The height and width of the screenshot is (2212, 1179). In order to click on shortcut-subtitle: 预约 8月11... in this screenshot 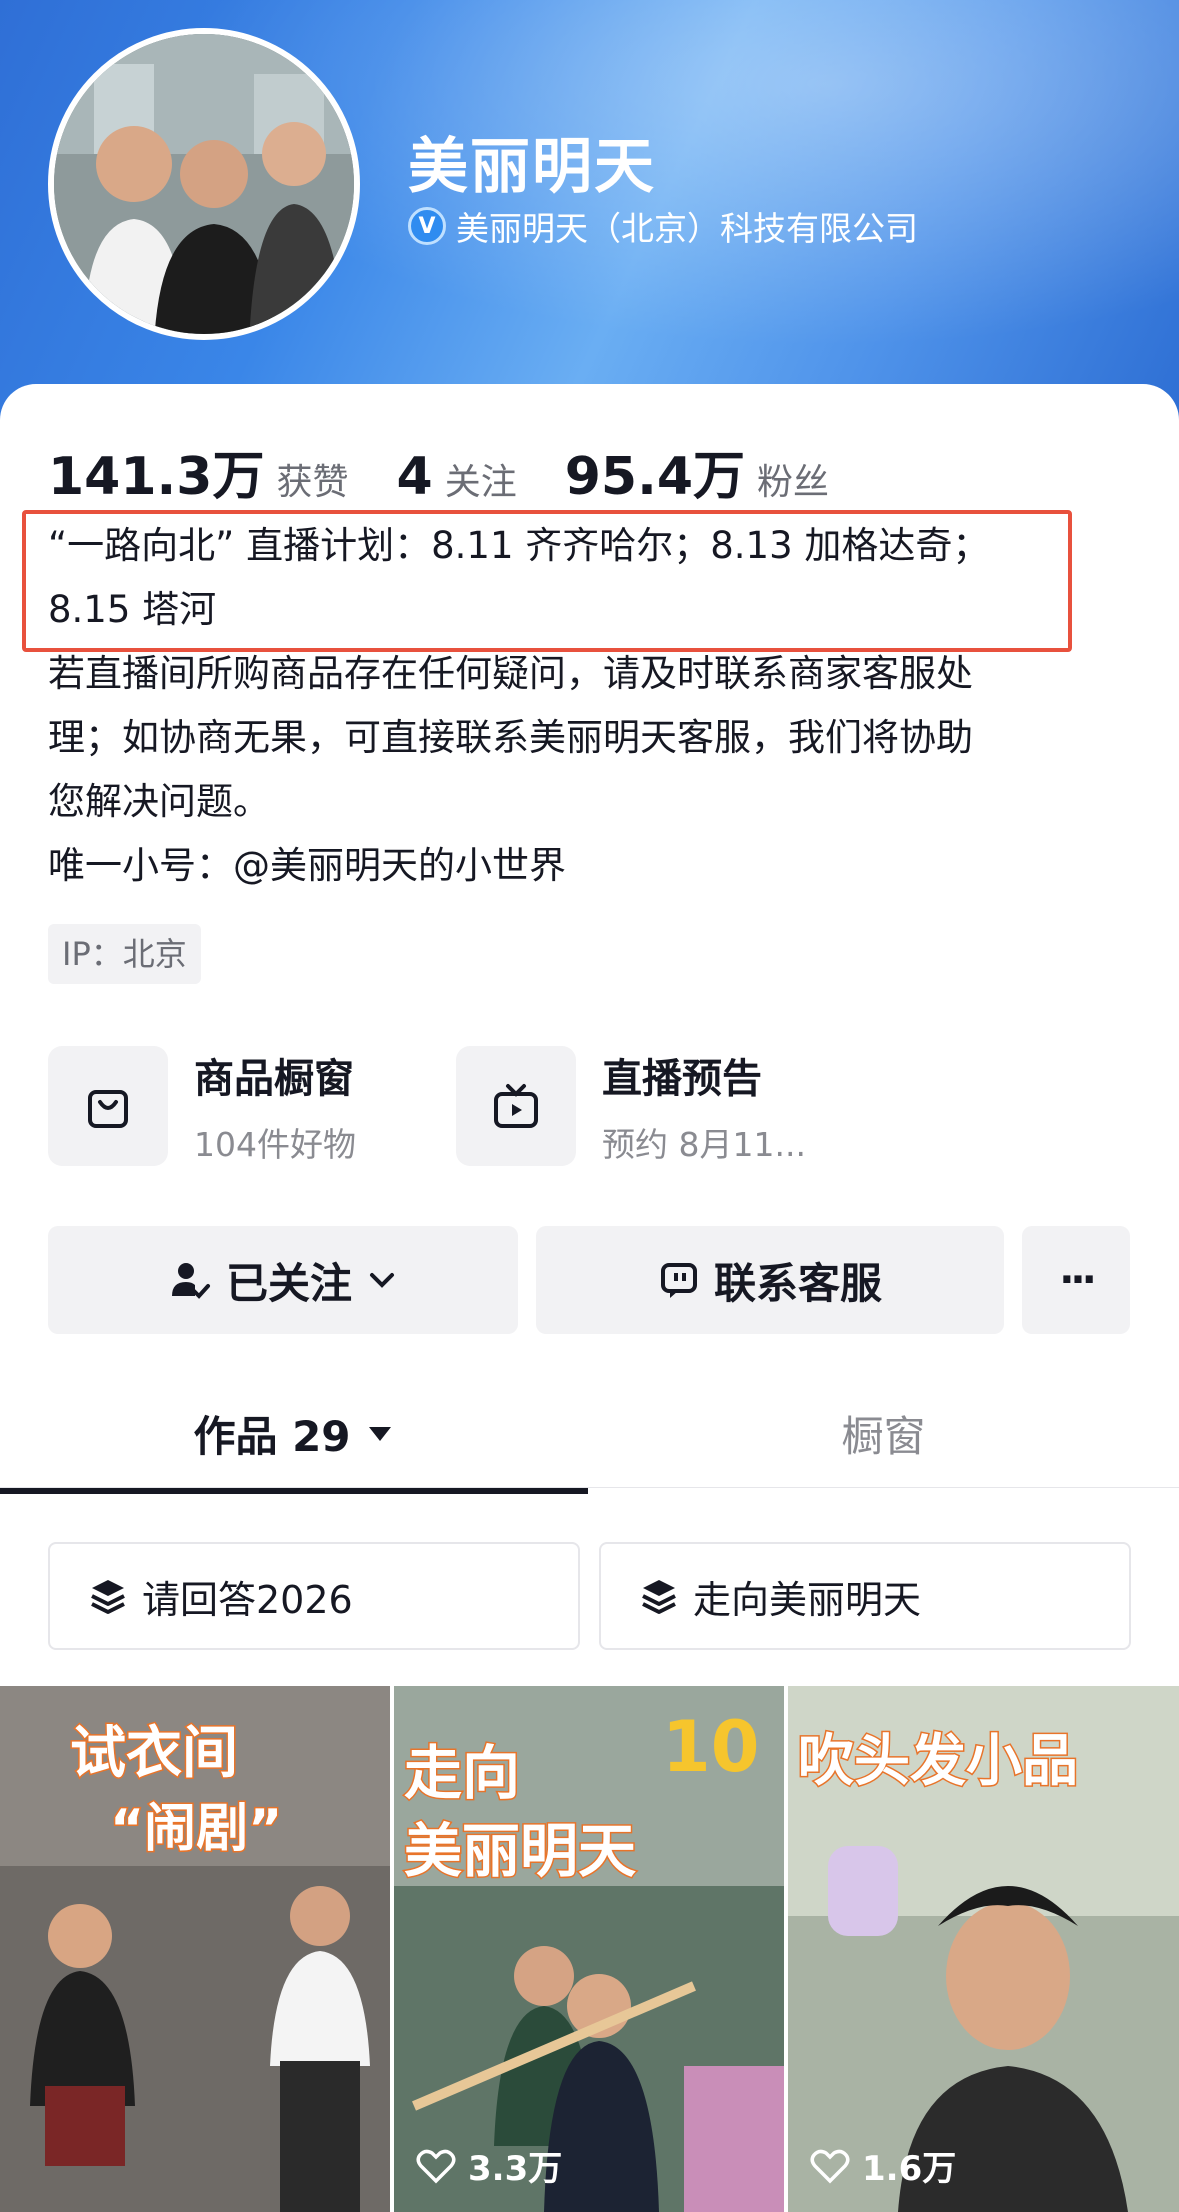, I will do `click(704, 1144)`.